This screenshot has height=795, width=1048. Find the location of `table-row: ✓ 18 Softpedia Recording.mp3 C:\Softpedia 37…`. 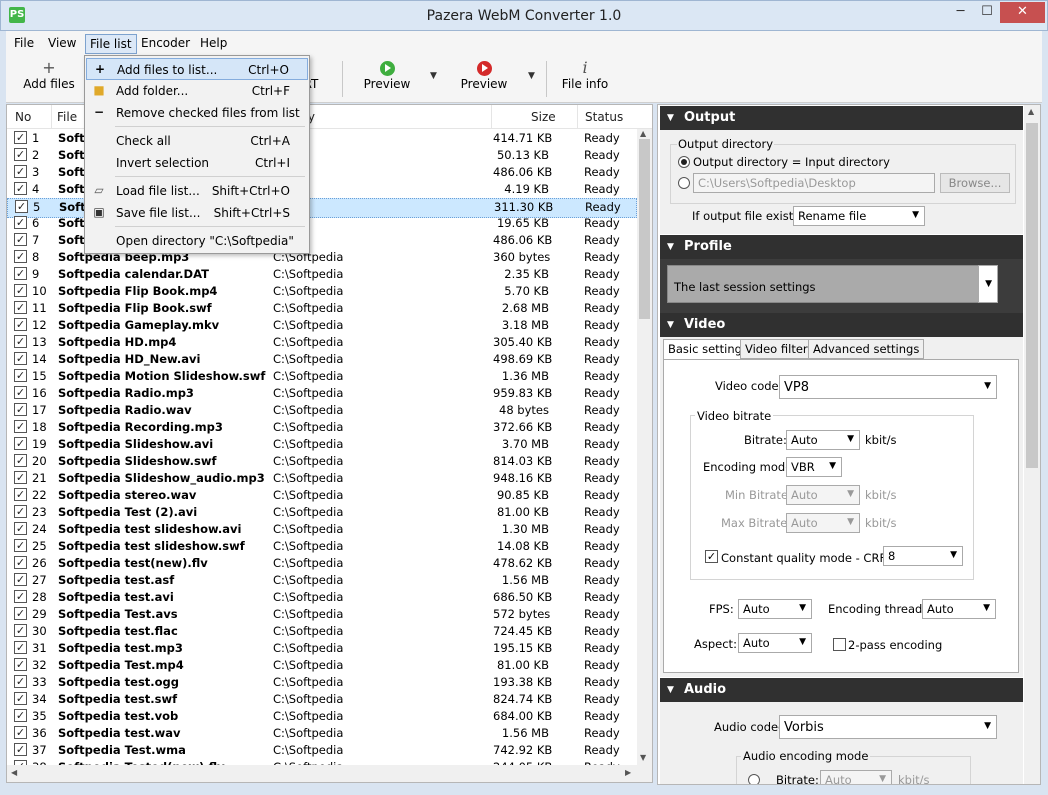

table-row: ✓ 18 Softpedia Recording.mp3 C:\Softpedia 37… is located at coordinates (322, 427).